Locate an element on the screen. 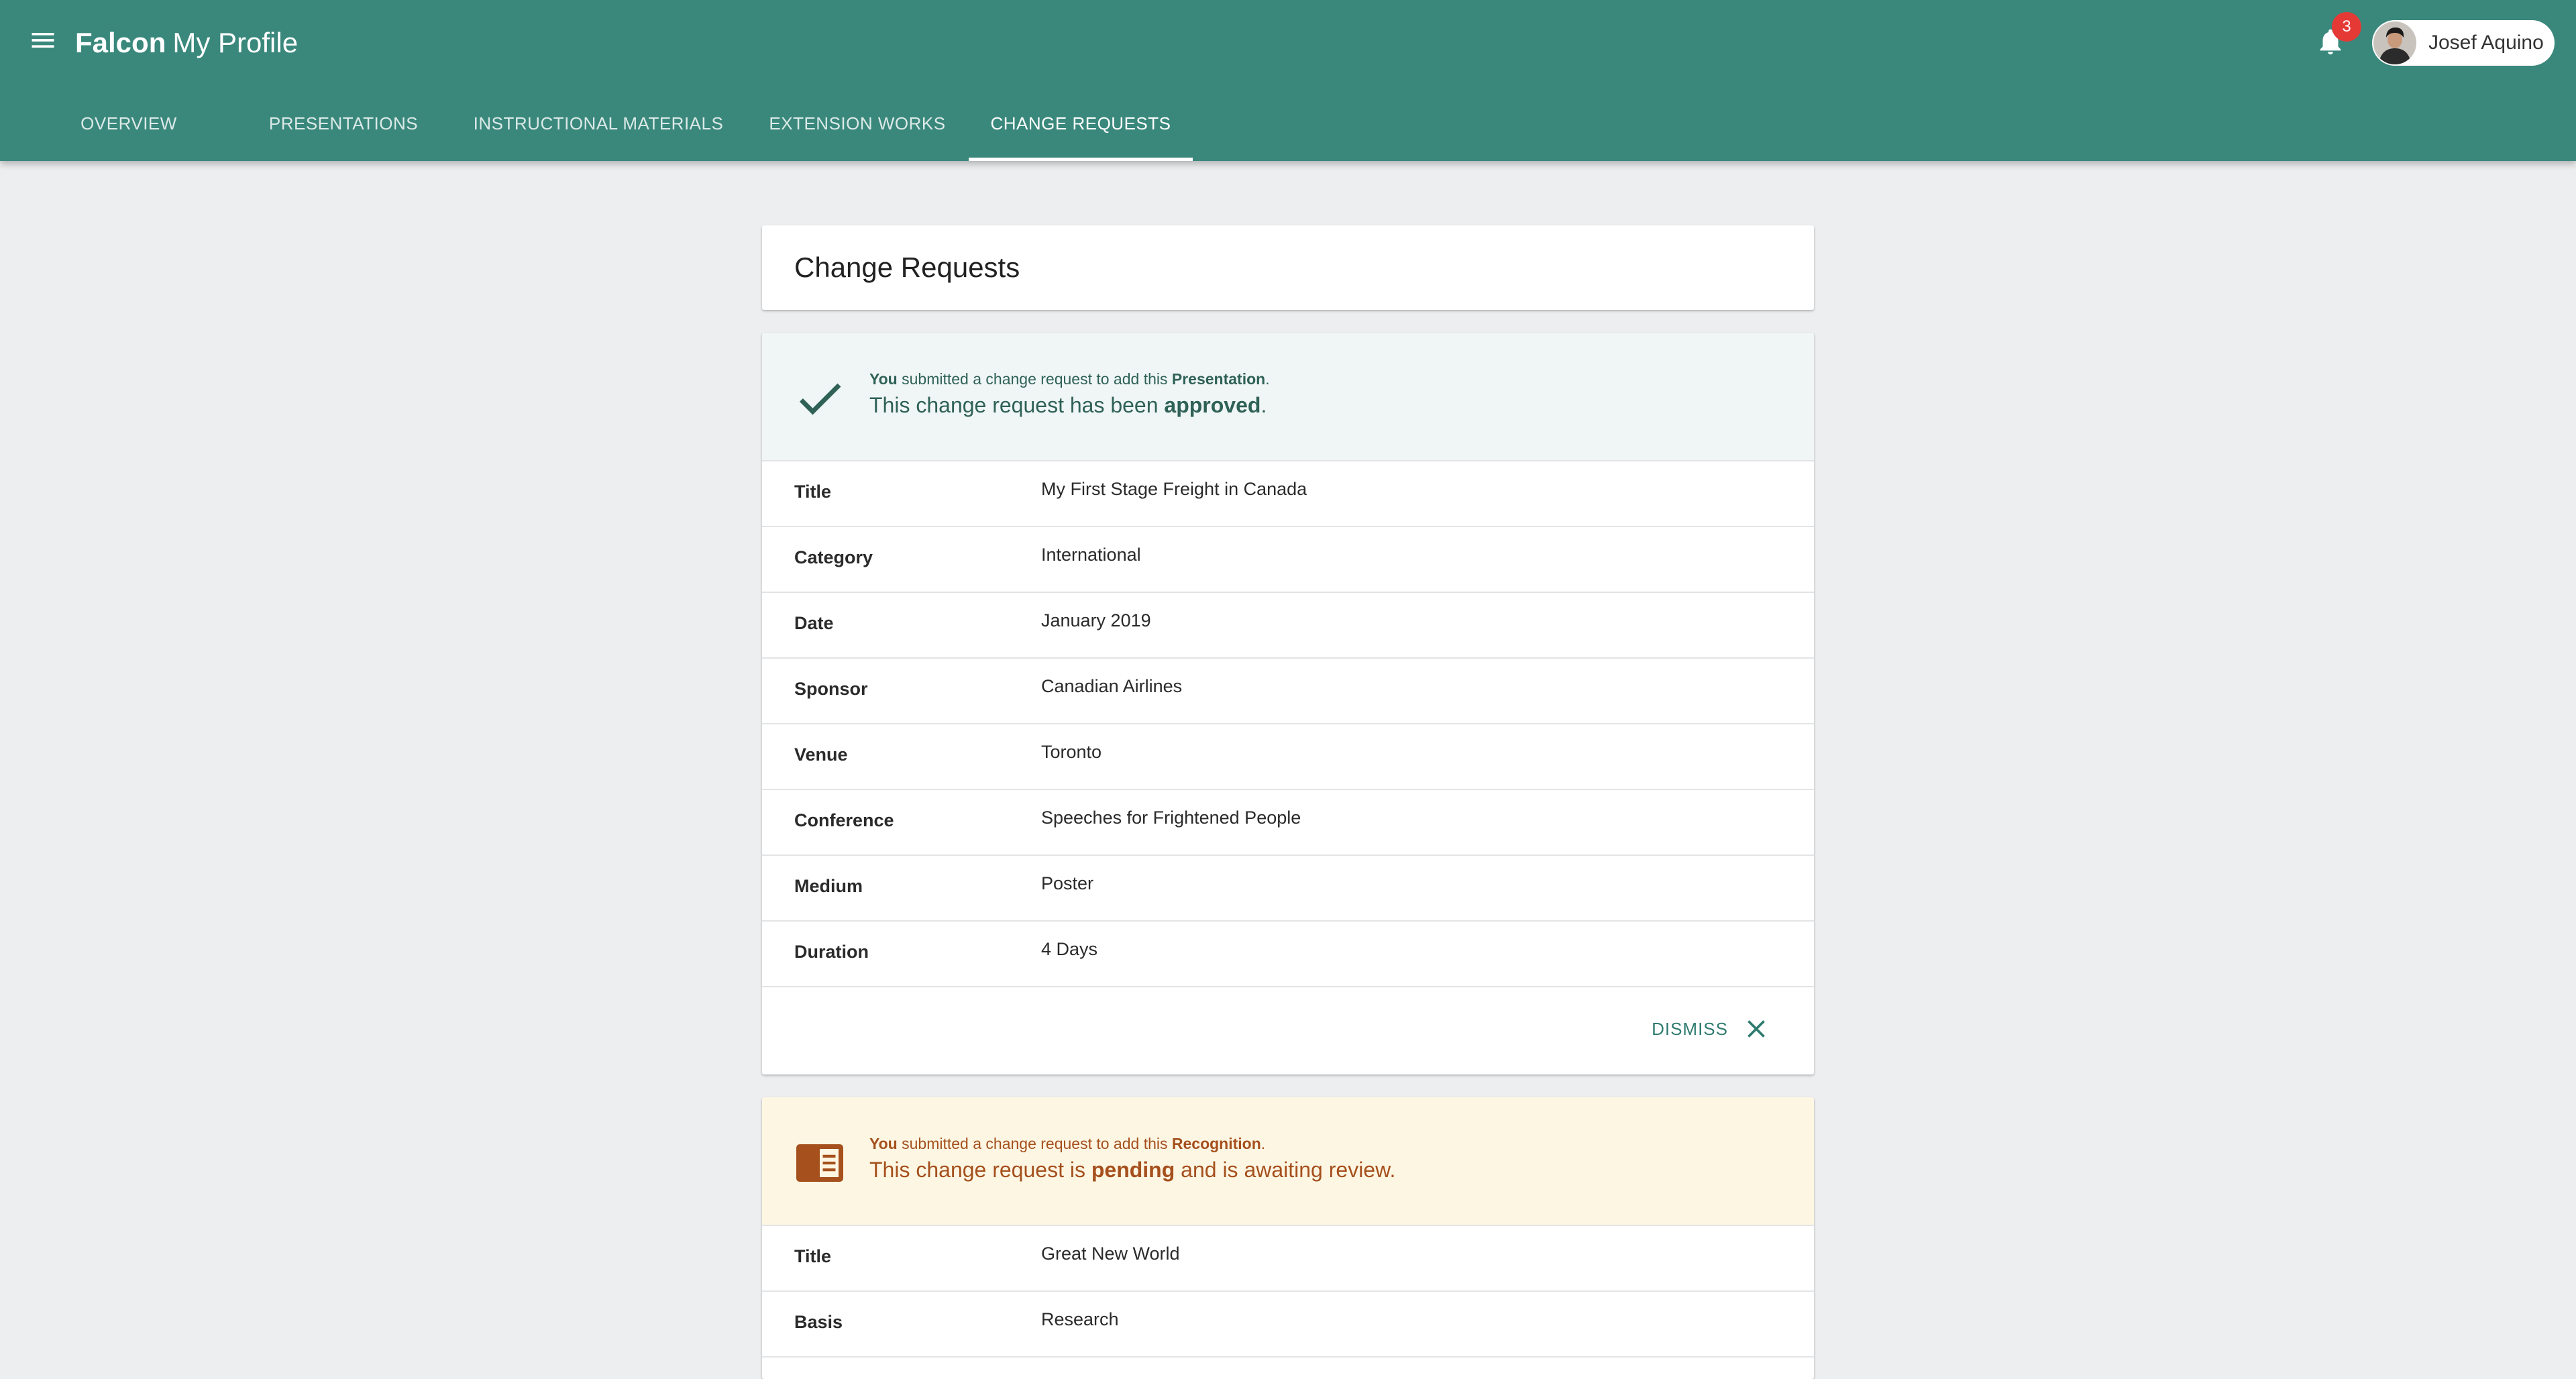 This screenshot has height=1379, width=2576. field-row-duration: Duration 4 Days is located at coordinates (1288, 954).